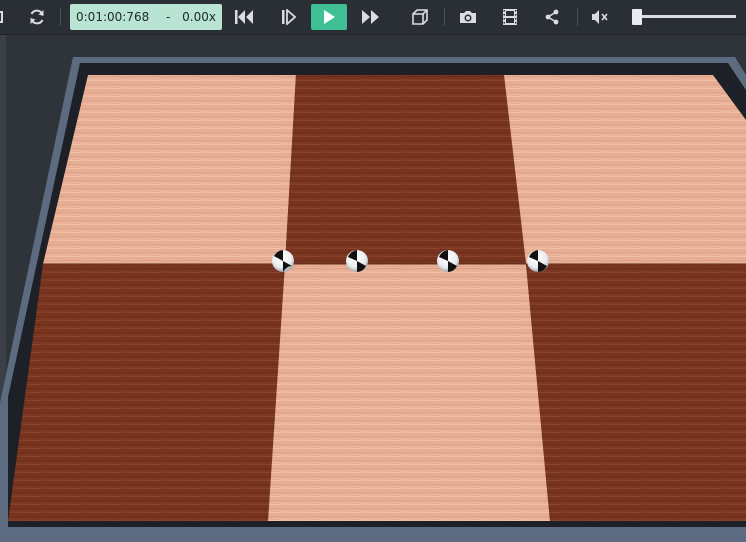  I want to click on loop-icon, so click(37, 17).